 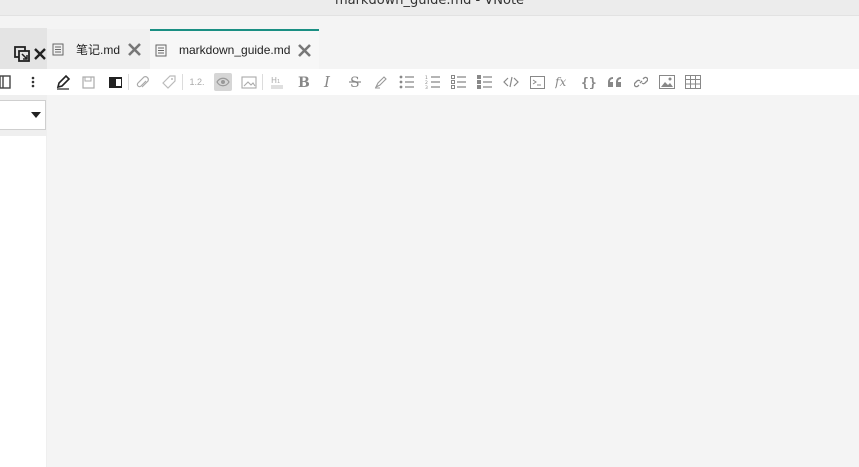 What do you see at coordinates (88, 82) in the screenshot?
I see `save-icon` at bounding box center [88, 82].